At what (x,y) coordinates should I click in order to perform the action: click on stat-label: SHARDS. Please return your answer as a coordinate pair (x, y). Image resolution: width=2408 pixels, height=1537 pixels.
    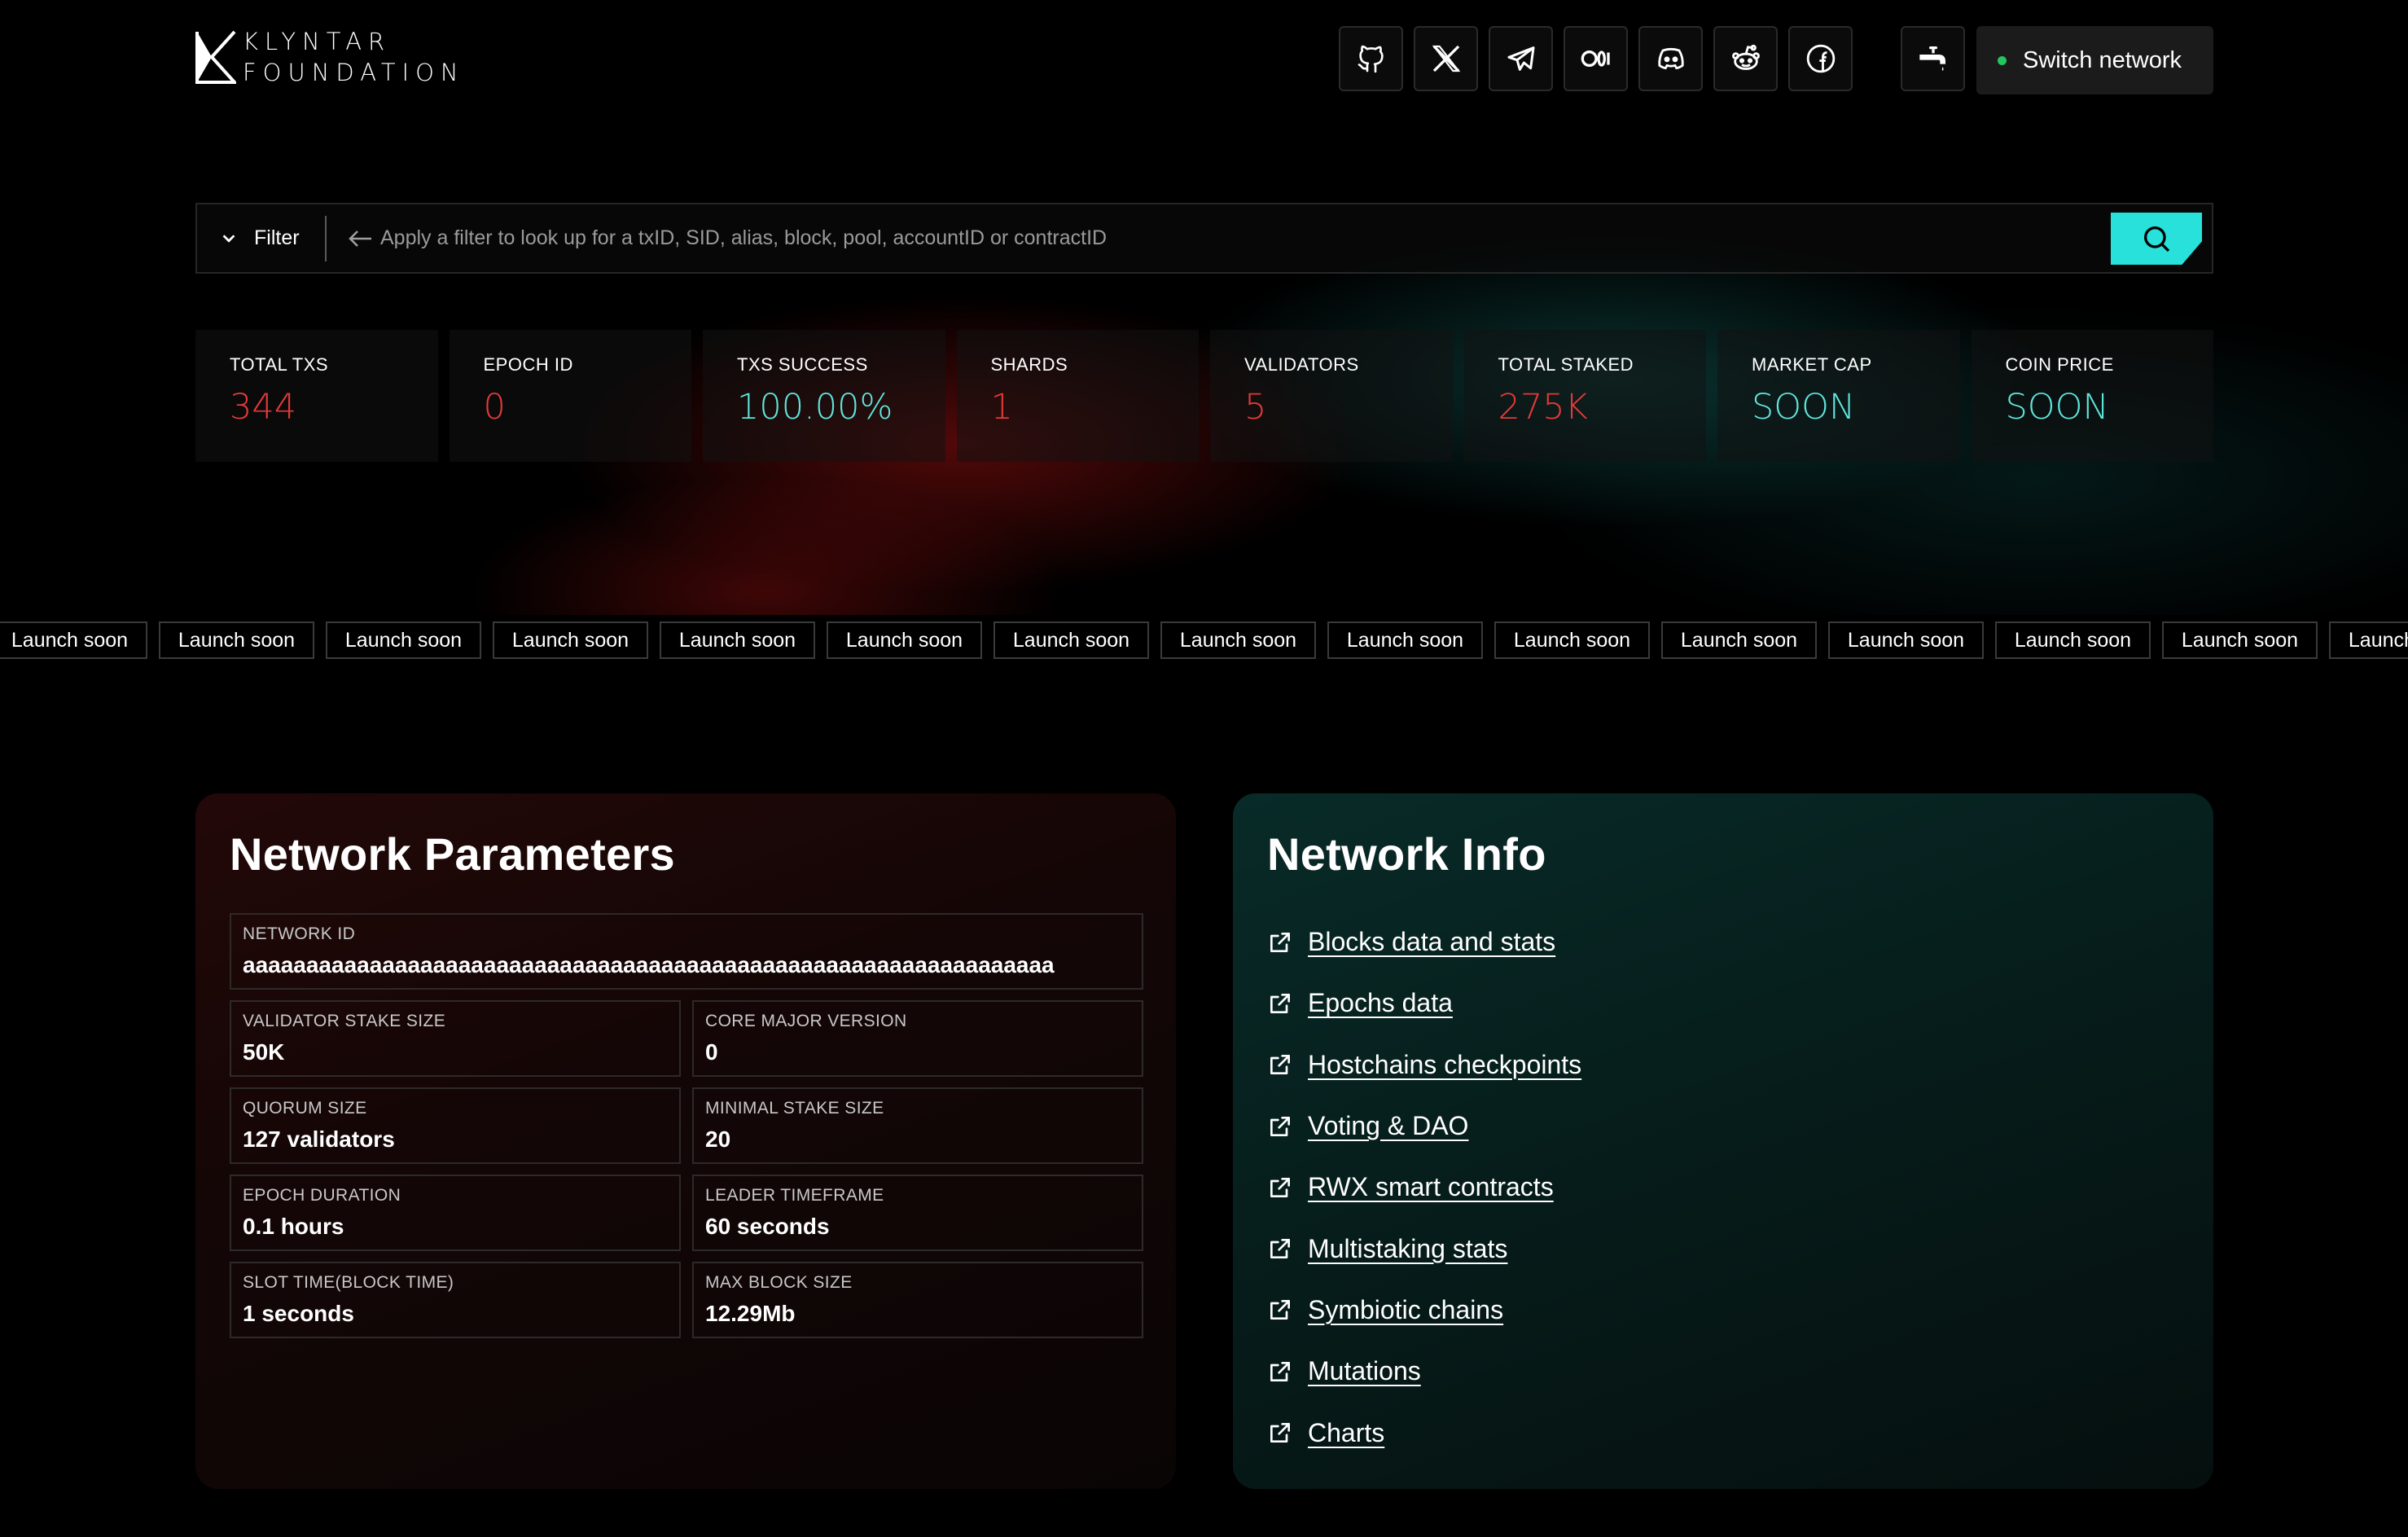
    Looking at the image, I should click on (1029, 364).